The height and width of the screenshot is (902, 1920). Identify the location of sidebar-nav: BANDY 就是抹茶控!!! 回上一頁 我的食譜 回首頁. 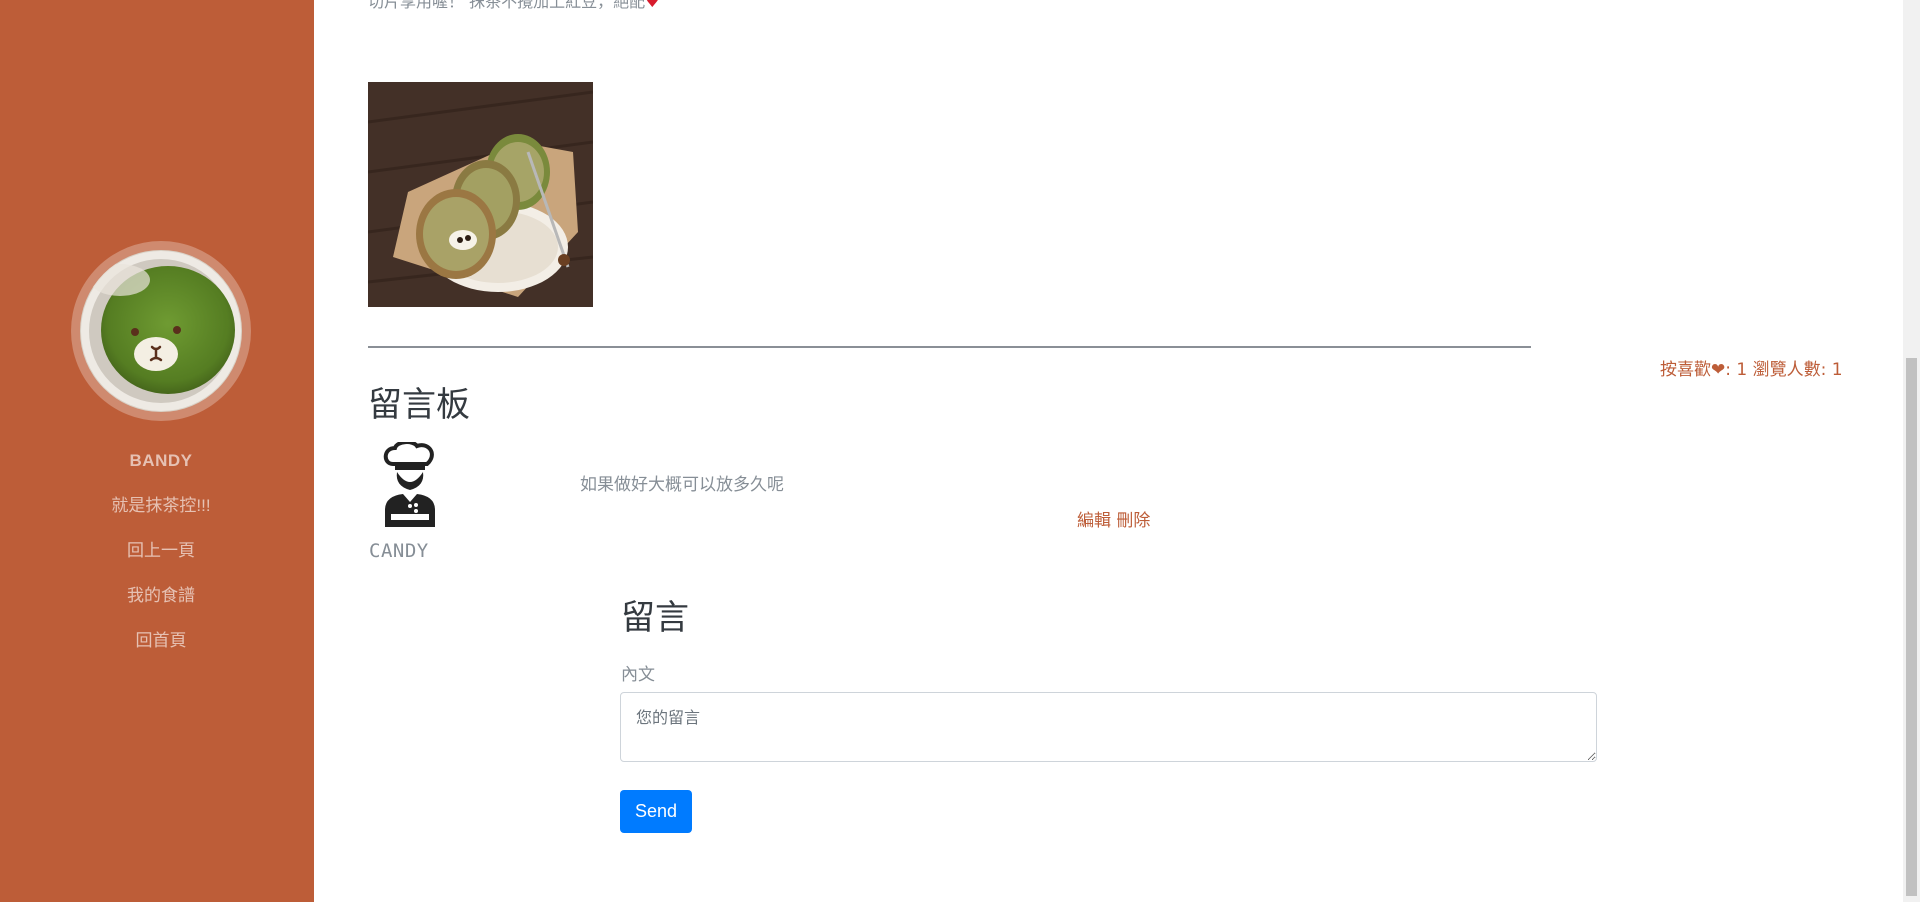
(161, 559).